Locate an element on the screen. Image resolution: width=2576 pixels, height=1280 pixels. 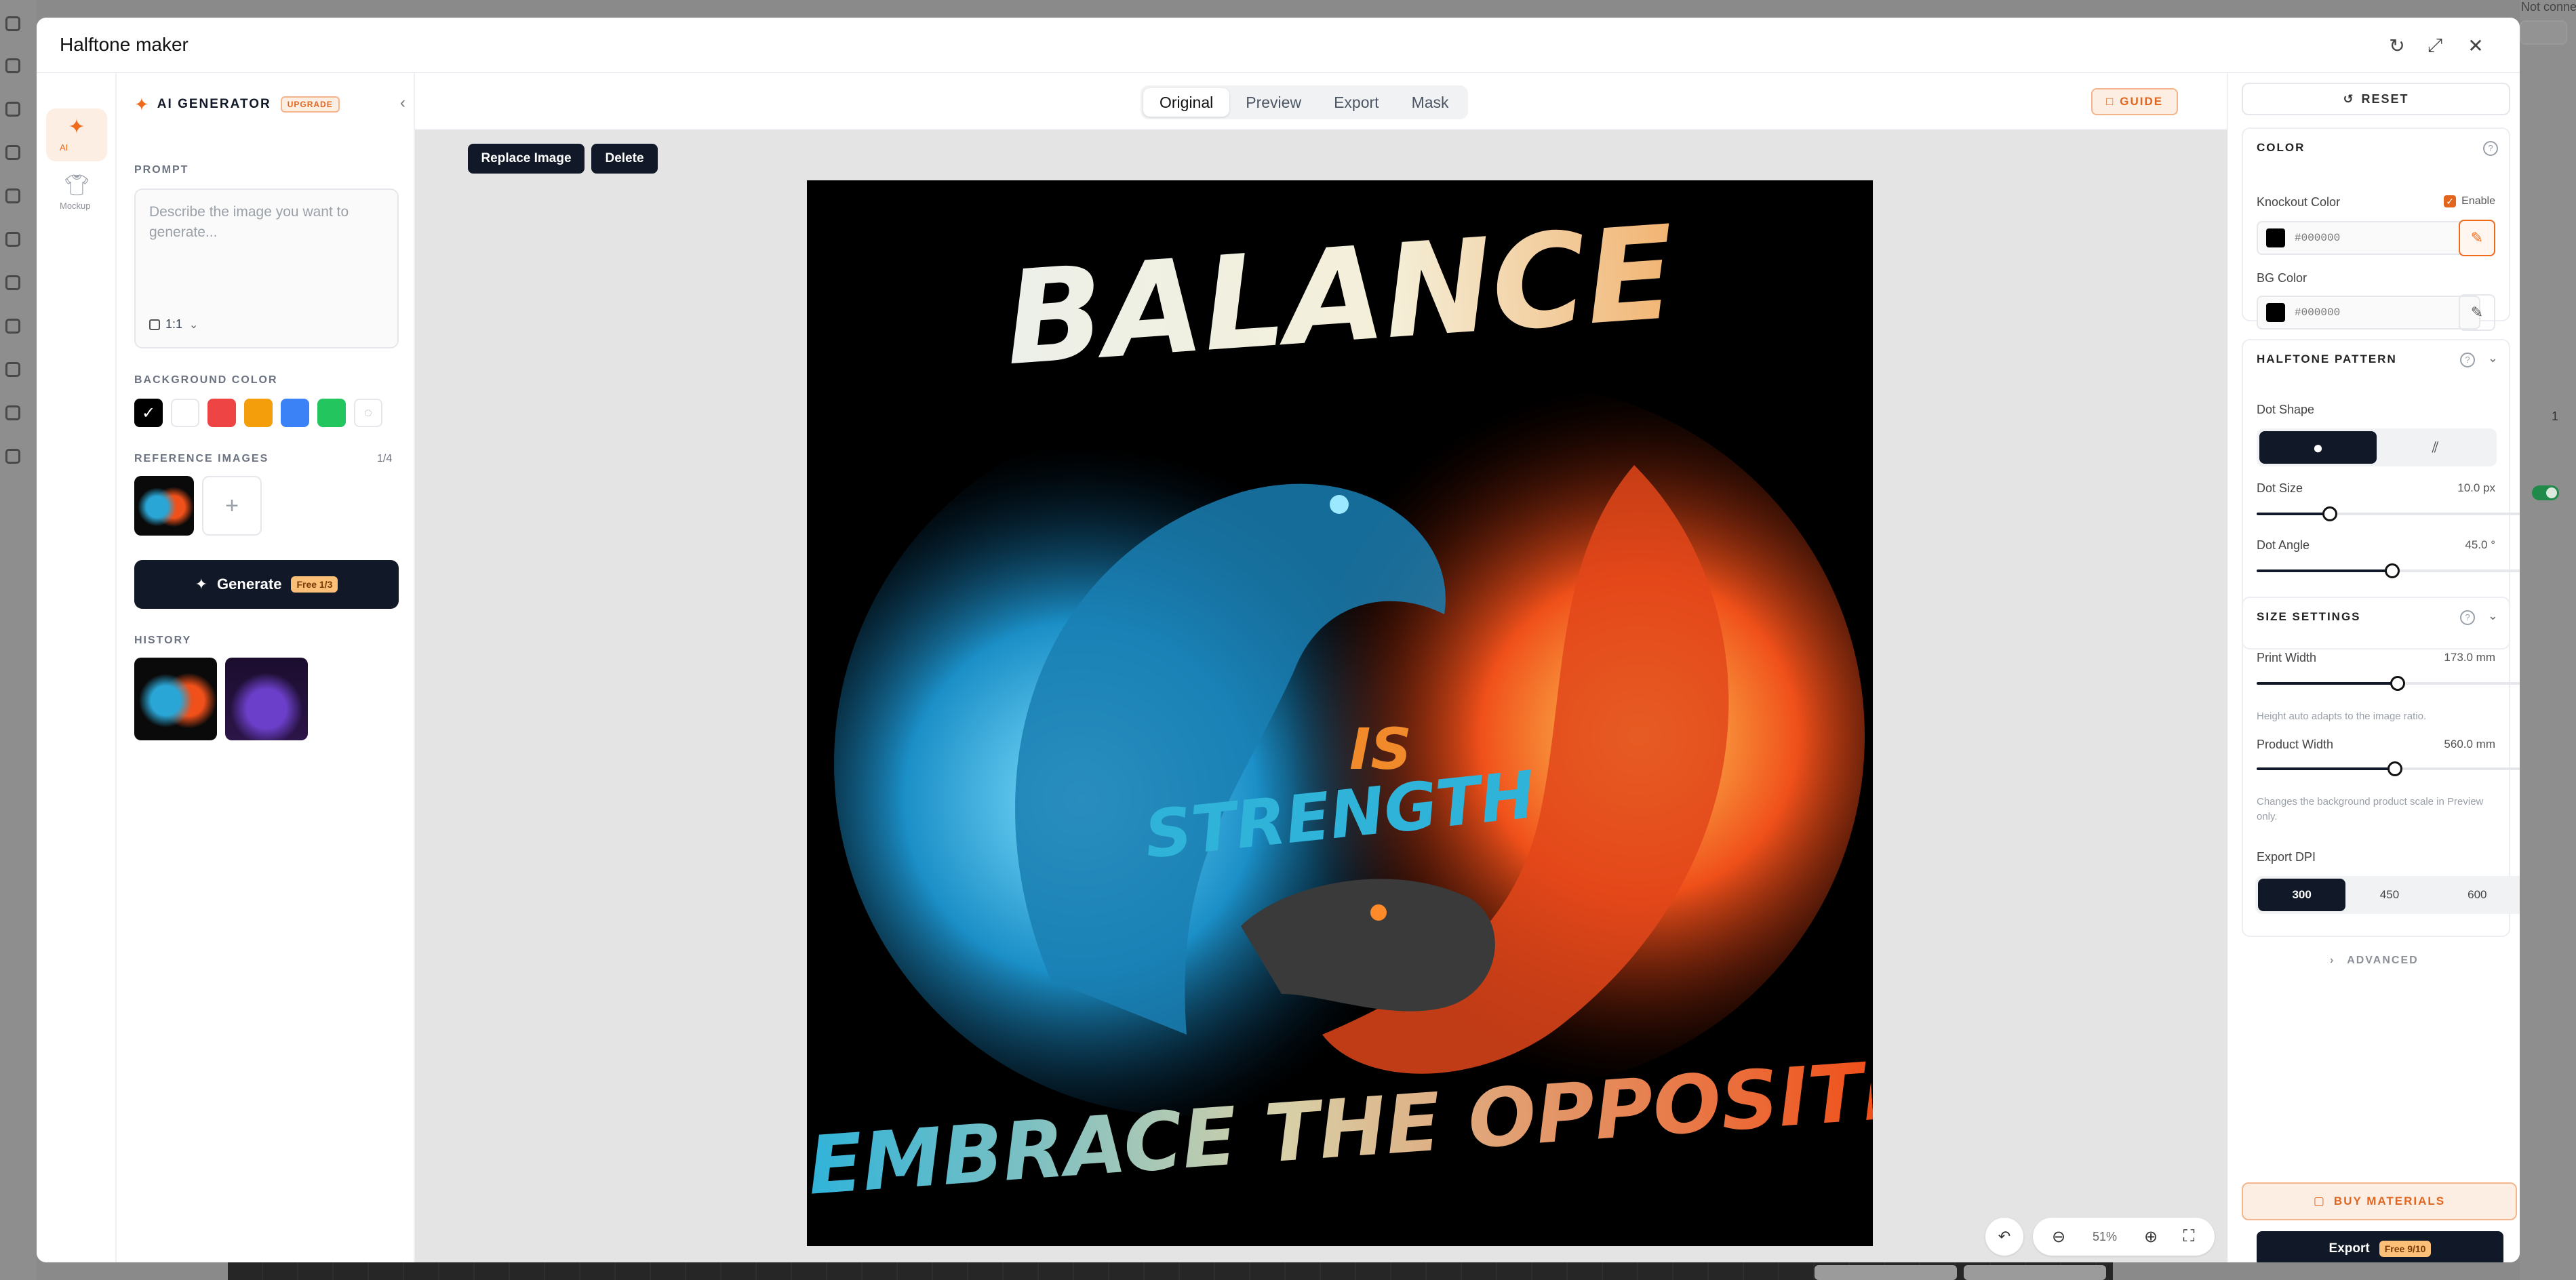
view-tabs: Original Preview Export Mask is located at coordinates (1304, 102).